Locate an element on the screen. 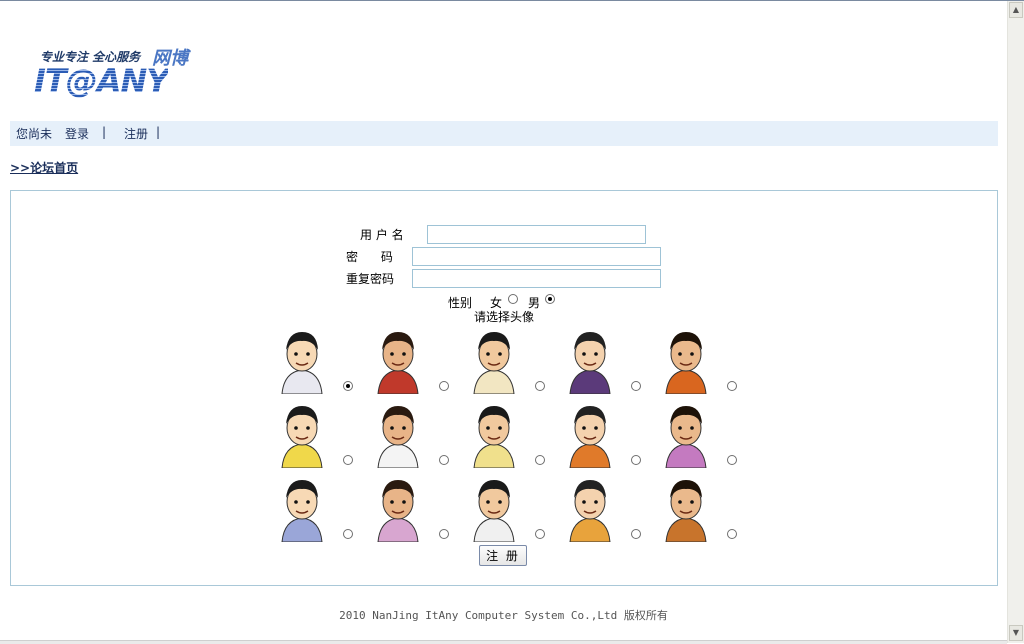  nav-bar: 您尚未 登录 | 注册 | is located at coordinates (504, 133).